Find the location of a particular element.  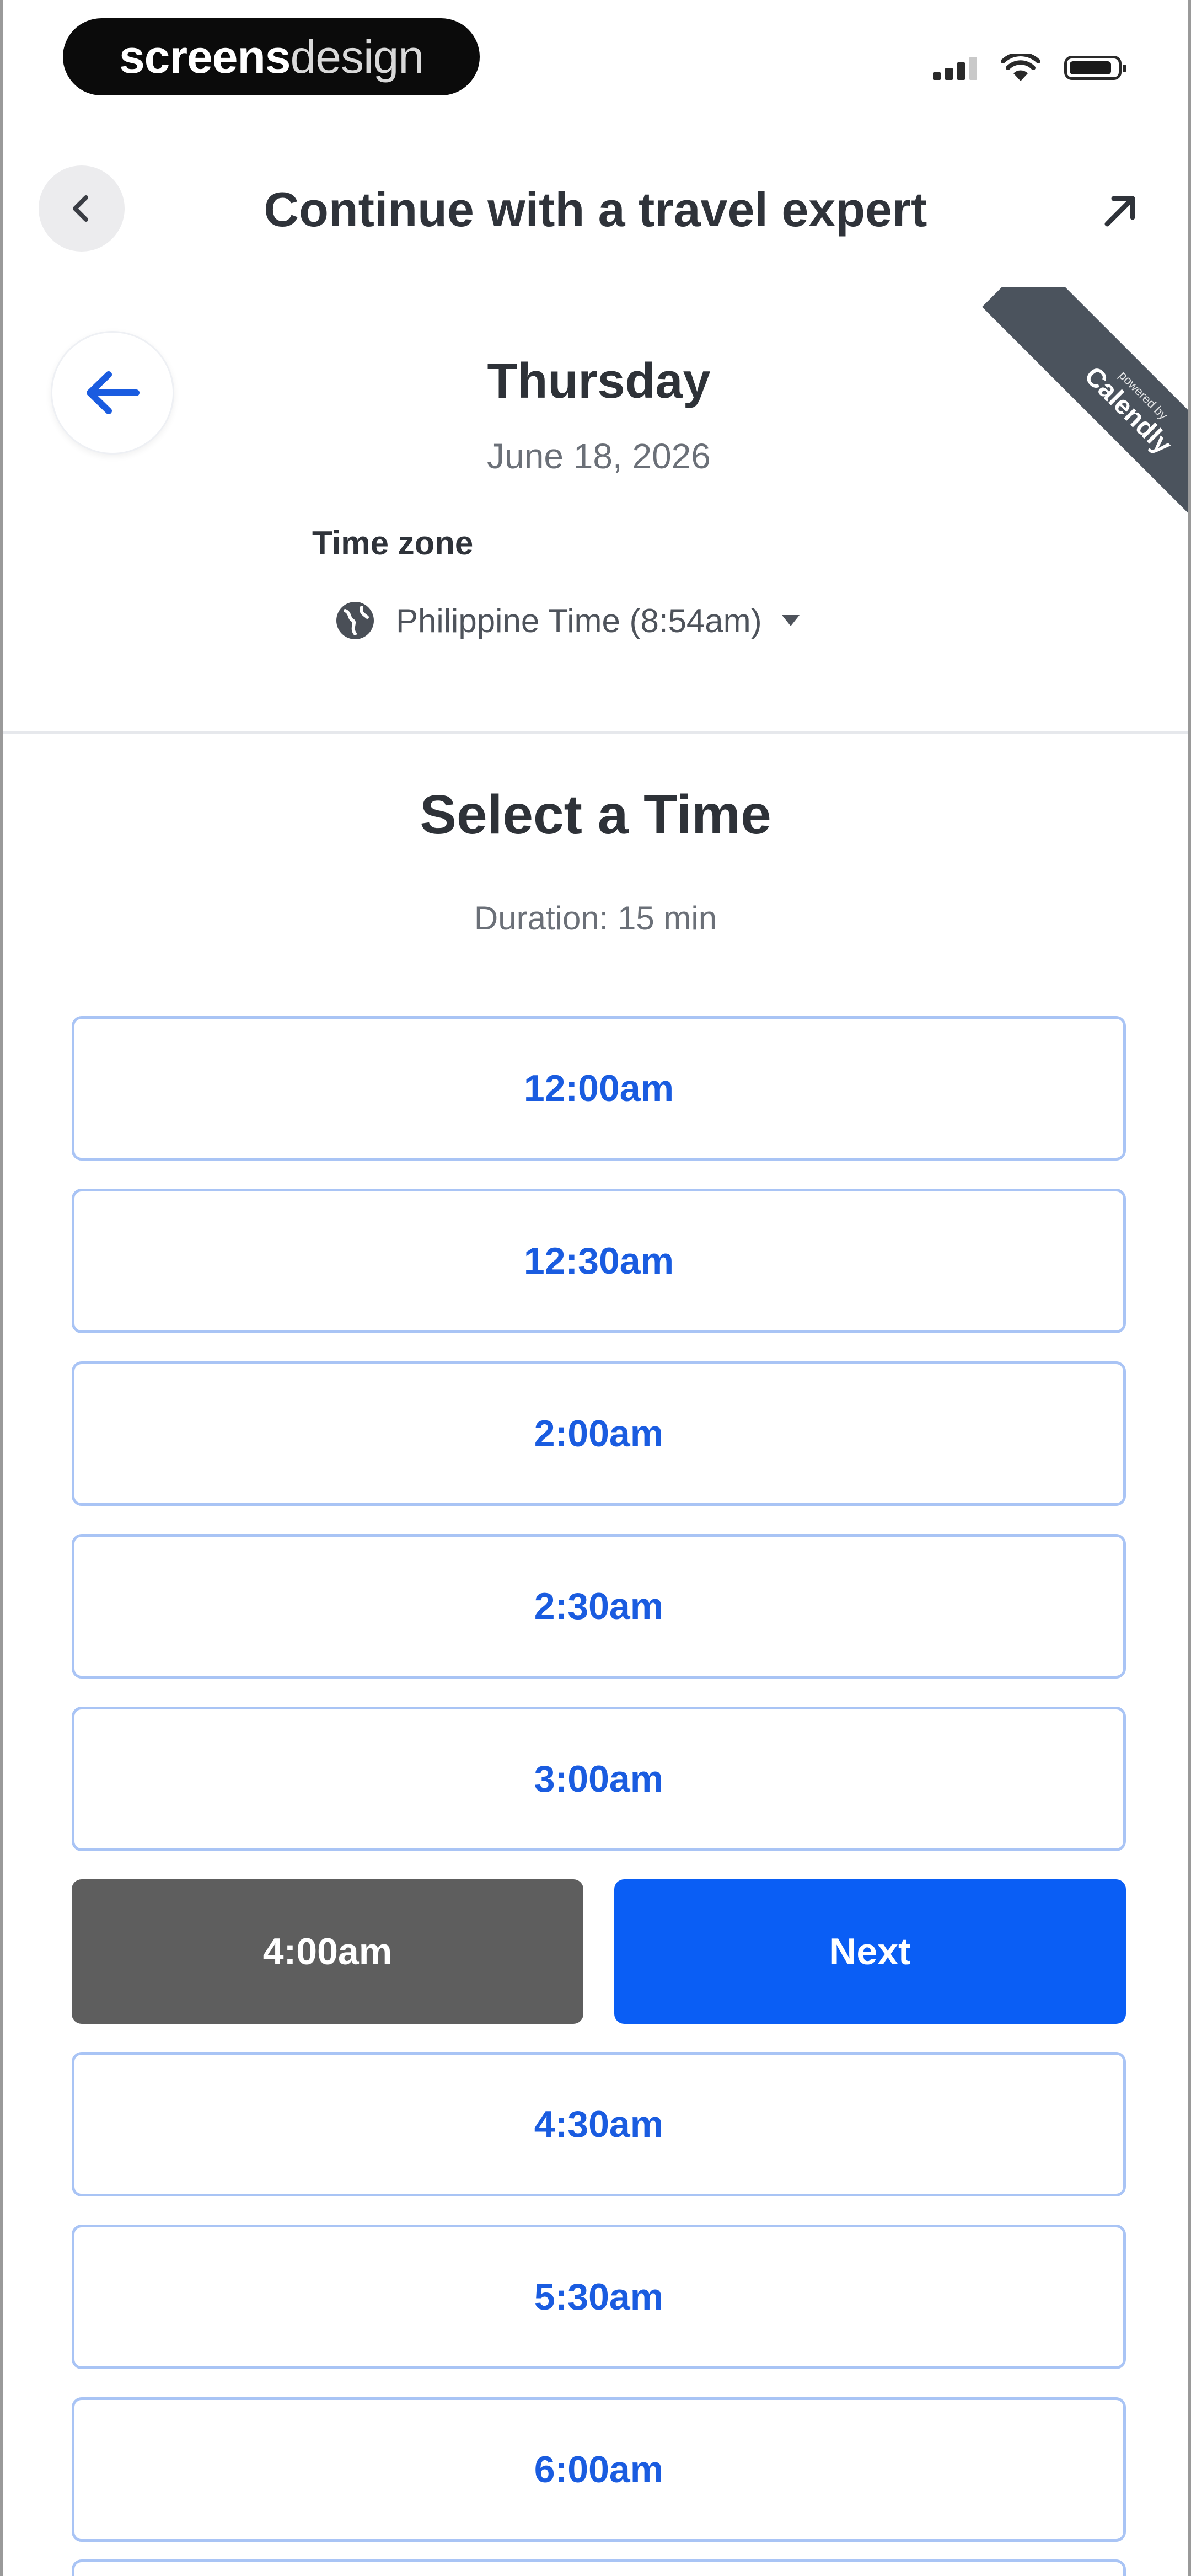

external-link-icon is located at coordinates (1120, 211).